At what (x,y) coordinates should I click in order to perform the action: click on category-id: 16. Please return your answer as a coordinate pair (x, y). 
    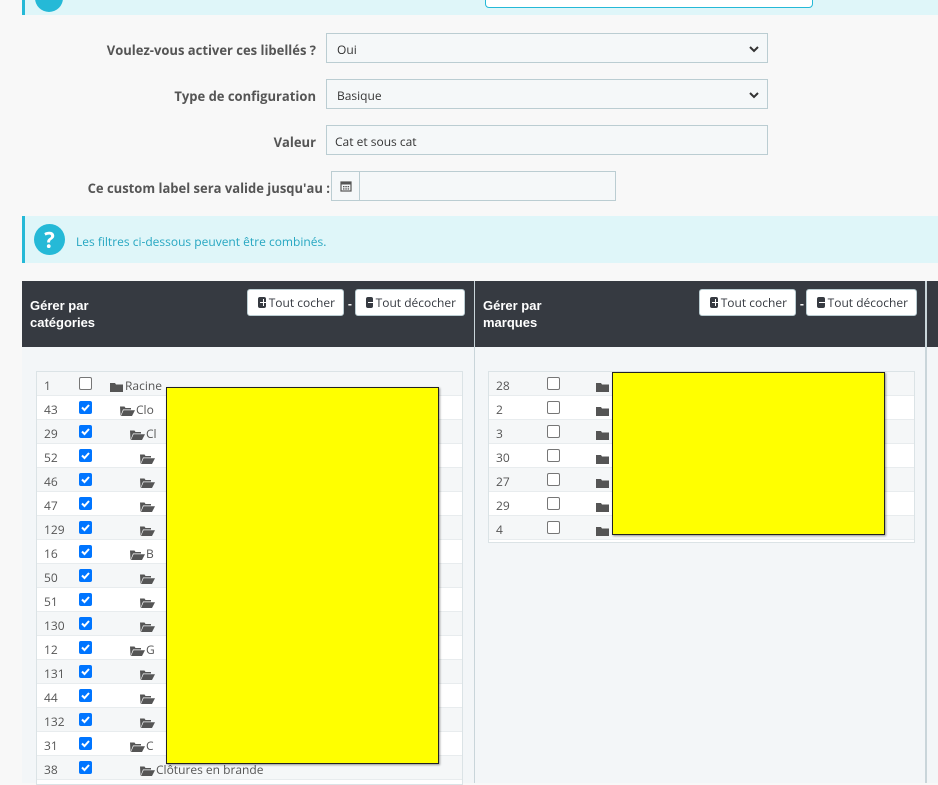
    Looking at the image, I should click on (51, 553).